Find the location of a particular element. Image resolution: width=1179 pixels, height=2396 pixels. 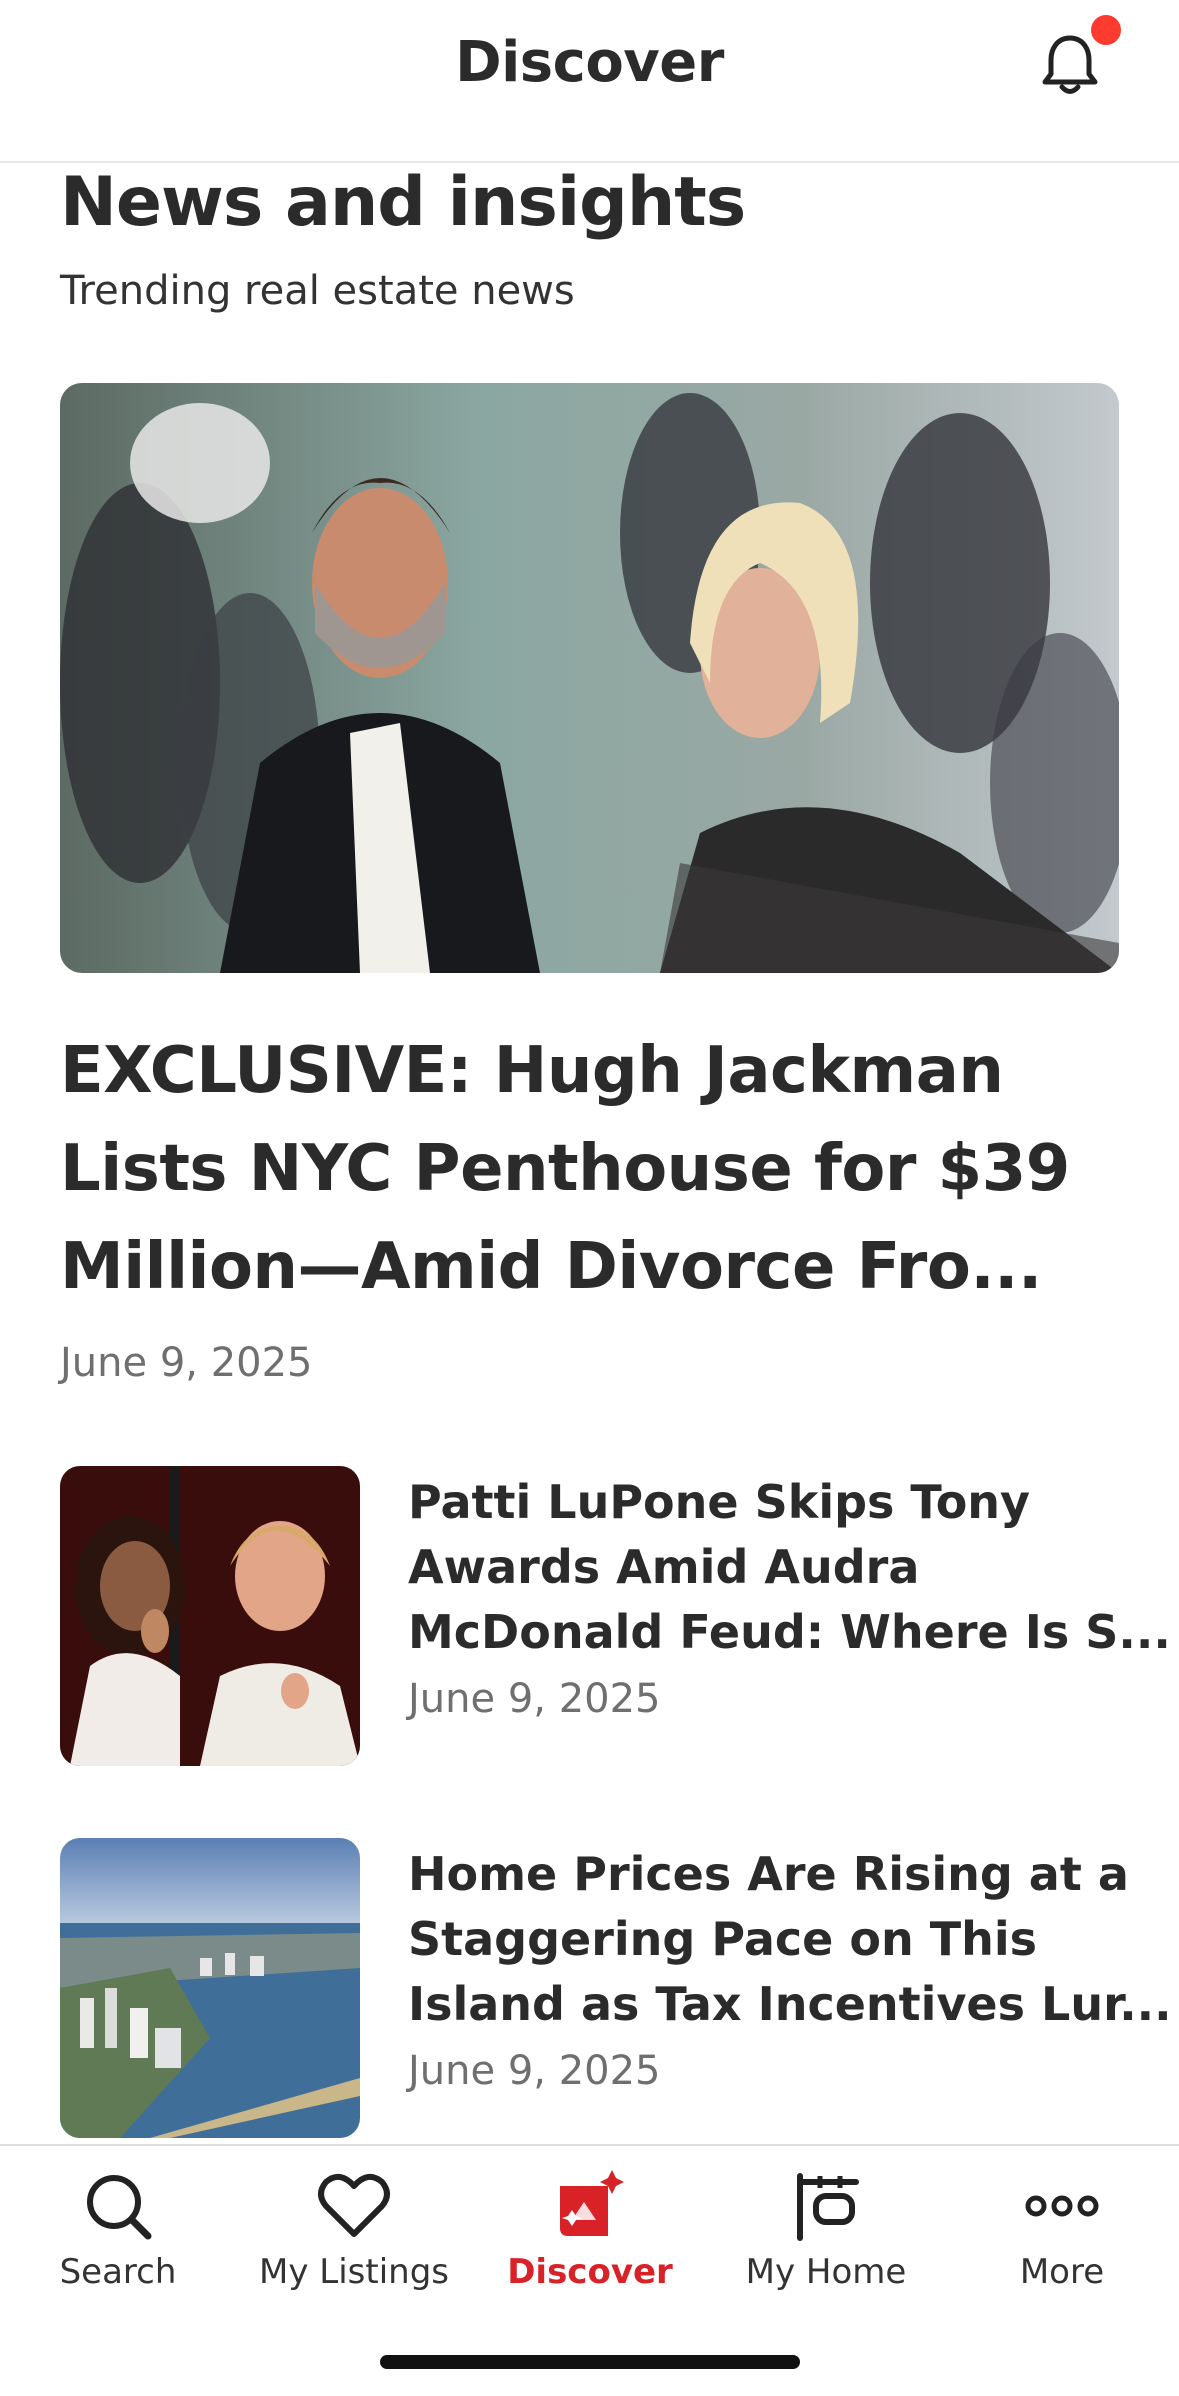

tab-my-home: My Home is located at coordinates (826, 2221).